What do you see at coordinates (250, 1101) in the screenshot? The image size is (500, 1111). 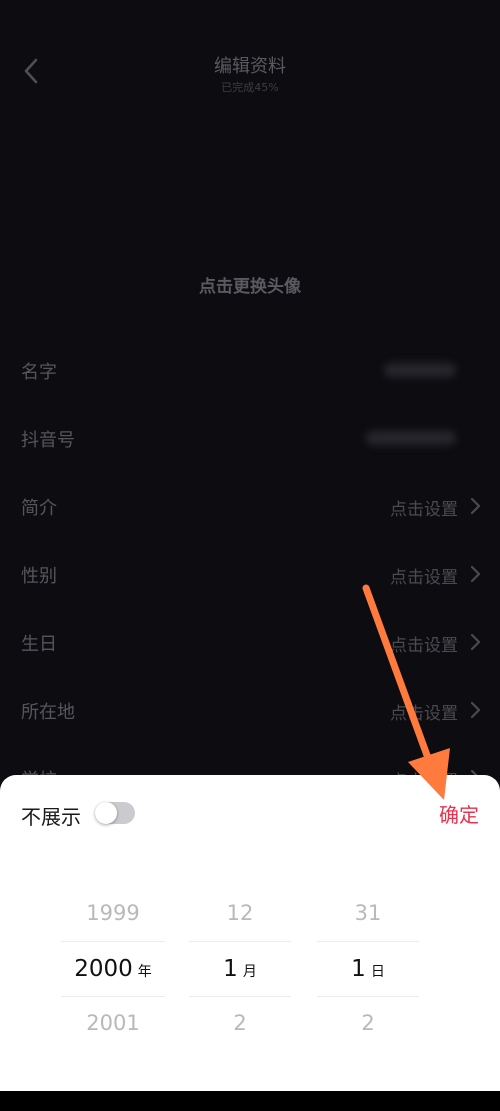 I see `system-bottom-bar` at bounding box center [250, 1101].